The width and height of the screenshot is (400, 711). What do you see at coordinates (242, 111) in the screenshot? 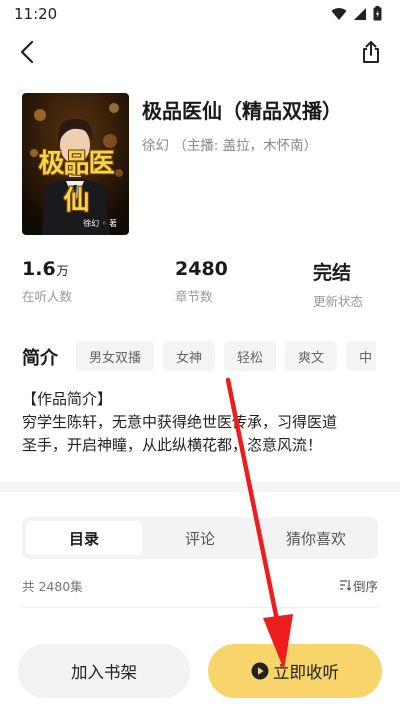
I see `book-title: 极品医仙（精品双播）` at bounding box center [242, 111].